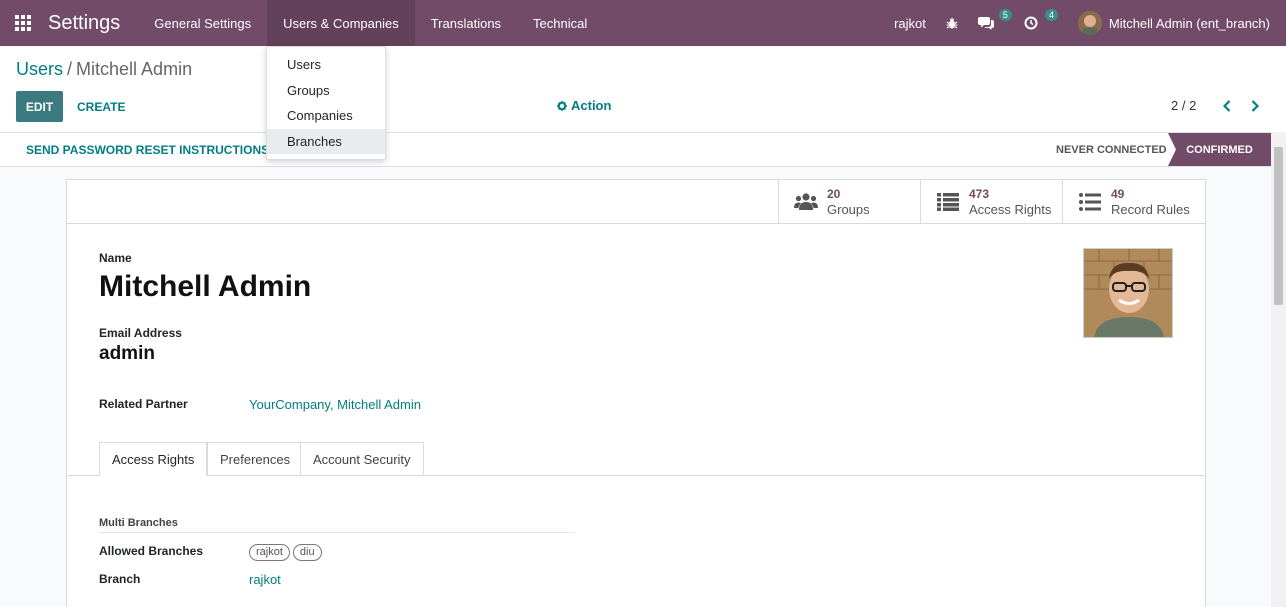 The height and width of the screenshot is (607, 1286). I want to click on create-button: CREATE, so click(101, 106).